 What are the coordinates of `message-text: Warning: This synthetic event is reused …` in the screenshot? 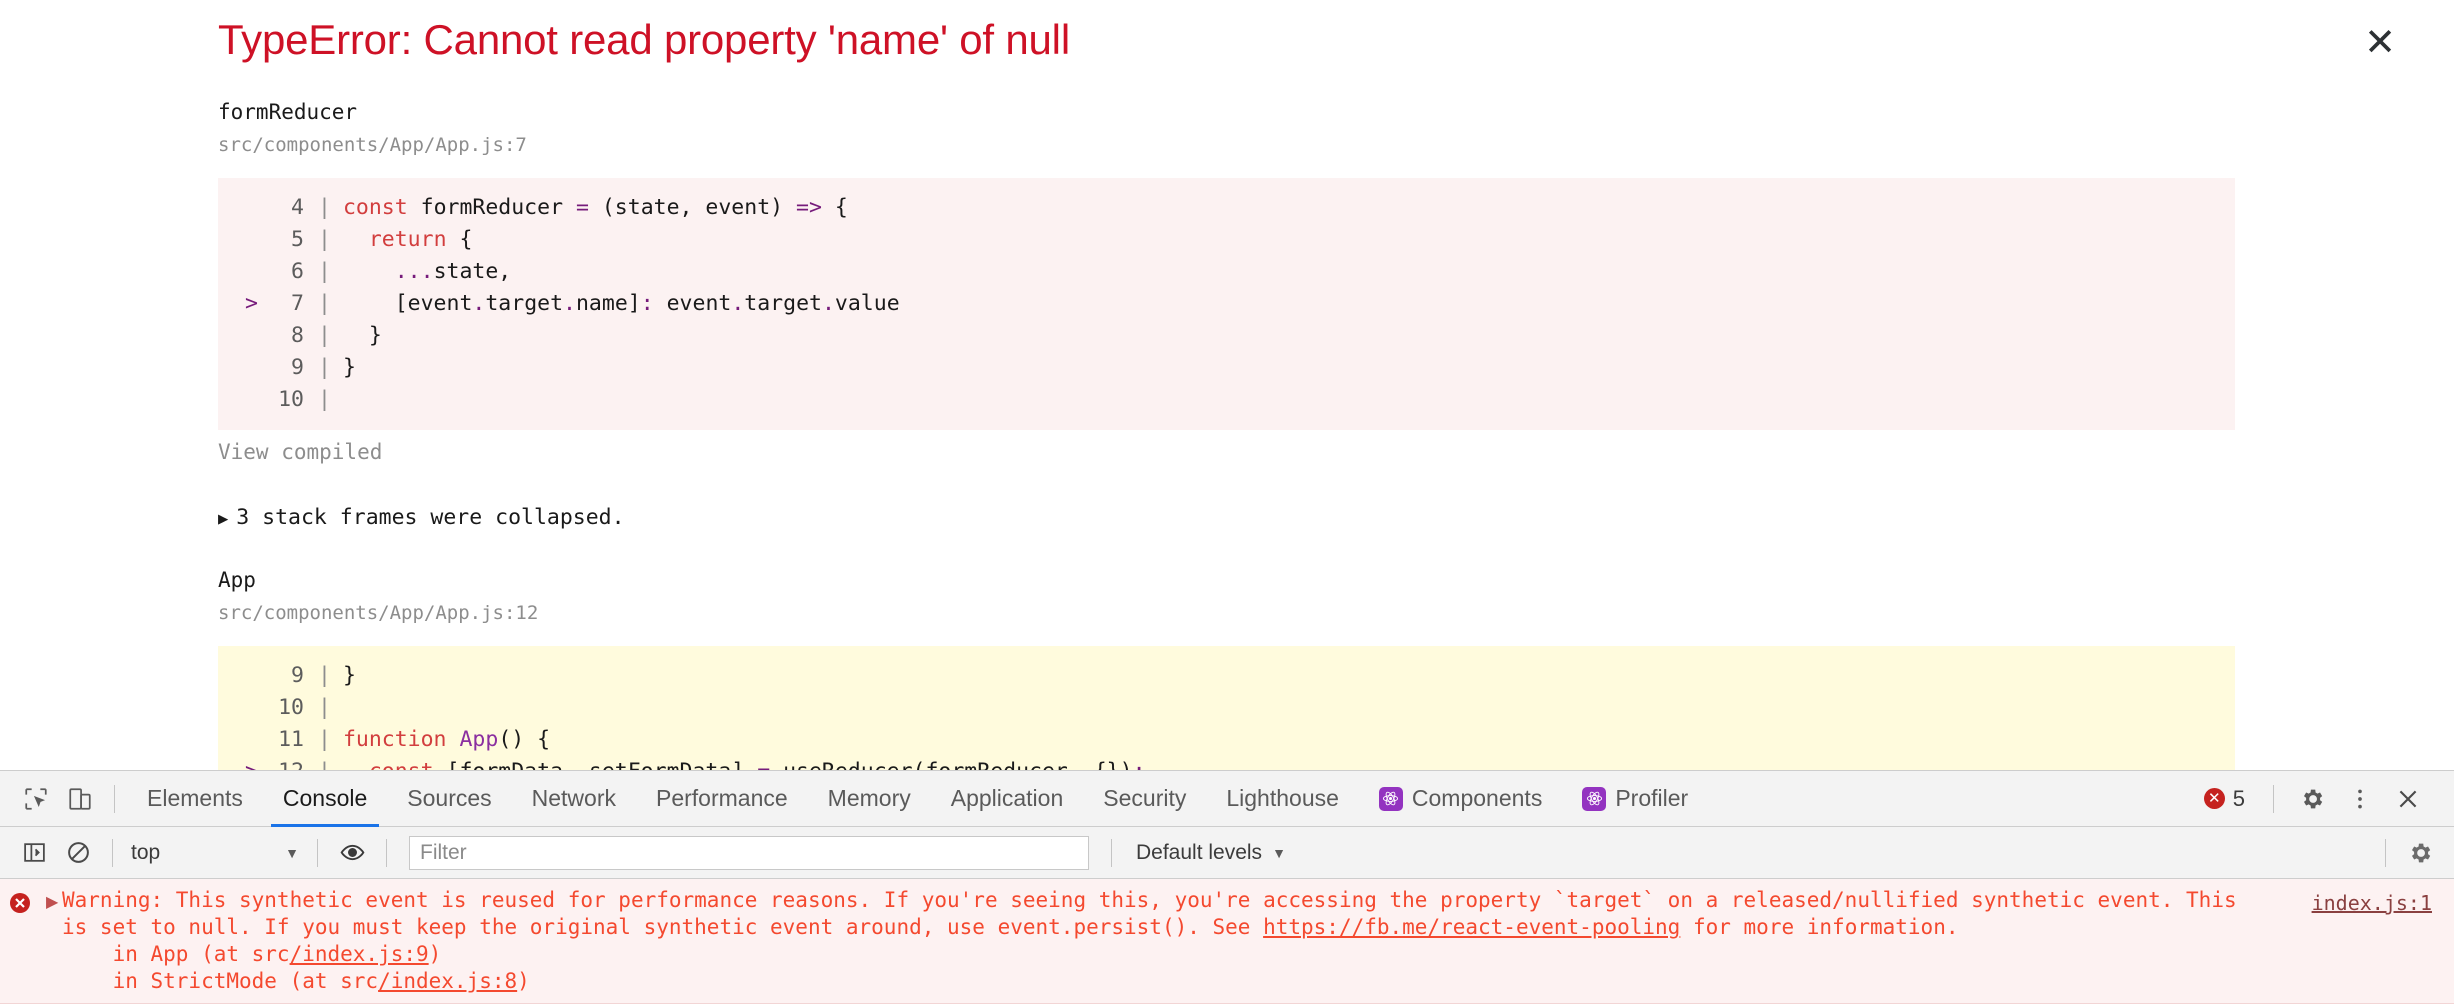 It's located at (1158, 914).